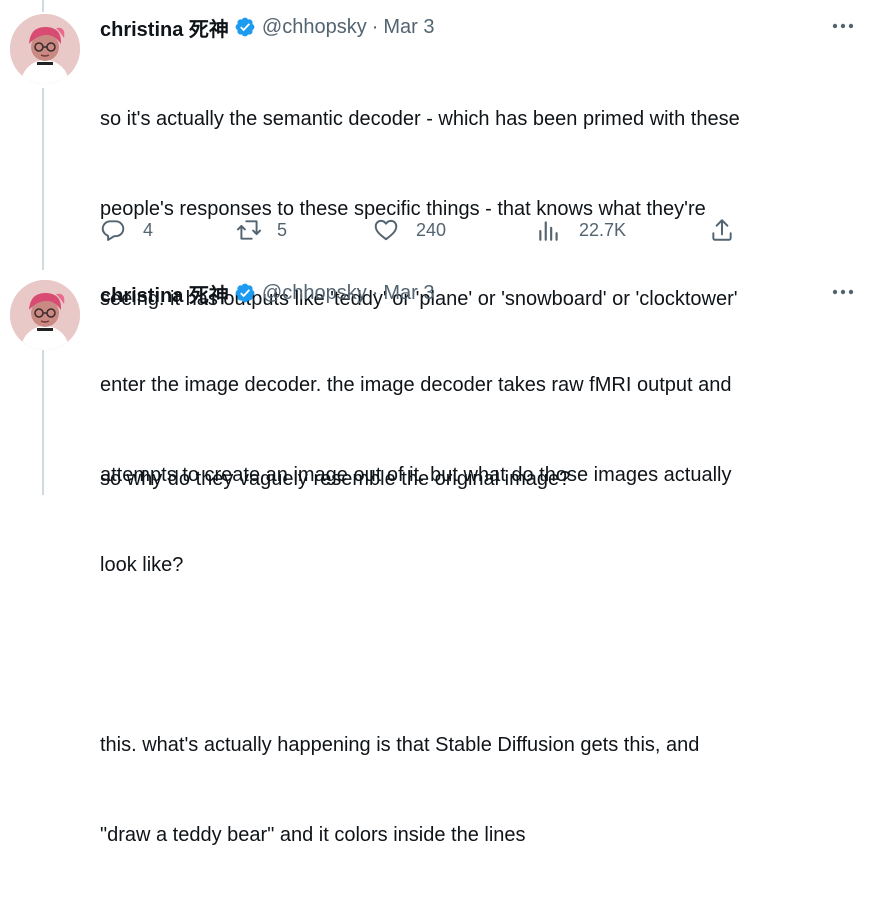  Describe the element at coordinates (148, 229) in the screenshot. I see `reply-count: 4` at that location.